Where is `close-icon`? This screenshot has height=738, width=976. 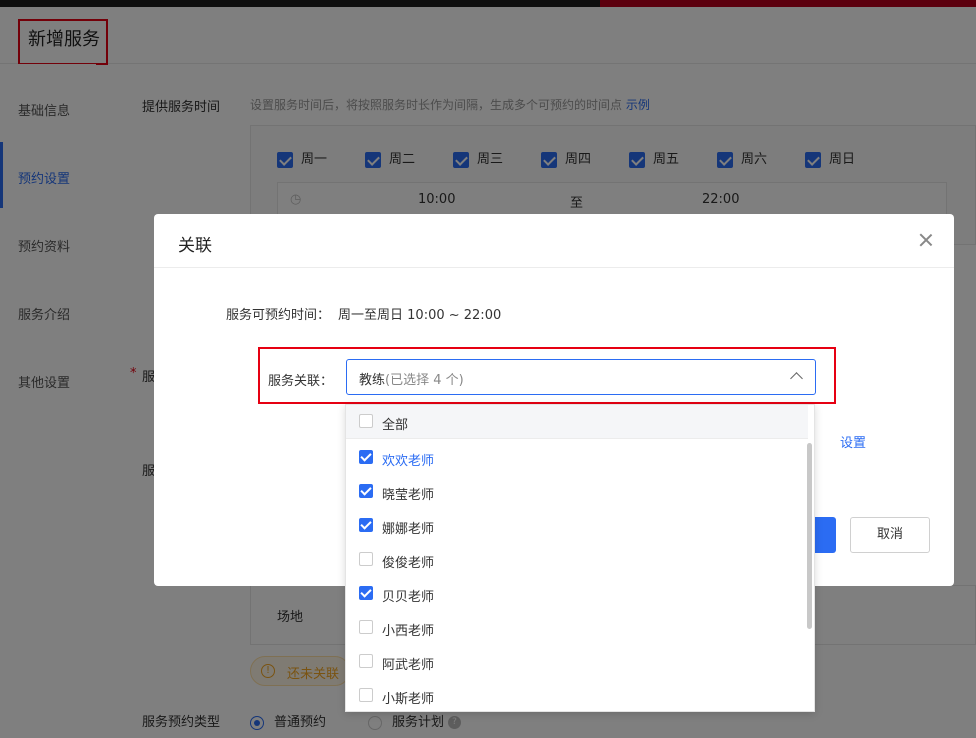 close-icon is located at coordinates (926, 240).